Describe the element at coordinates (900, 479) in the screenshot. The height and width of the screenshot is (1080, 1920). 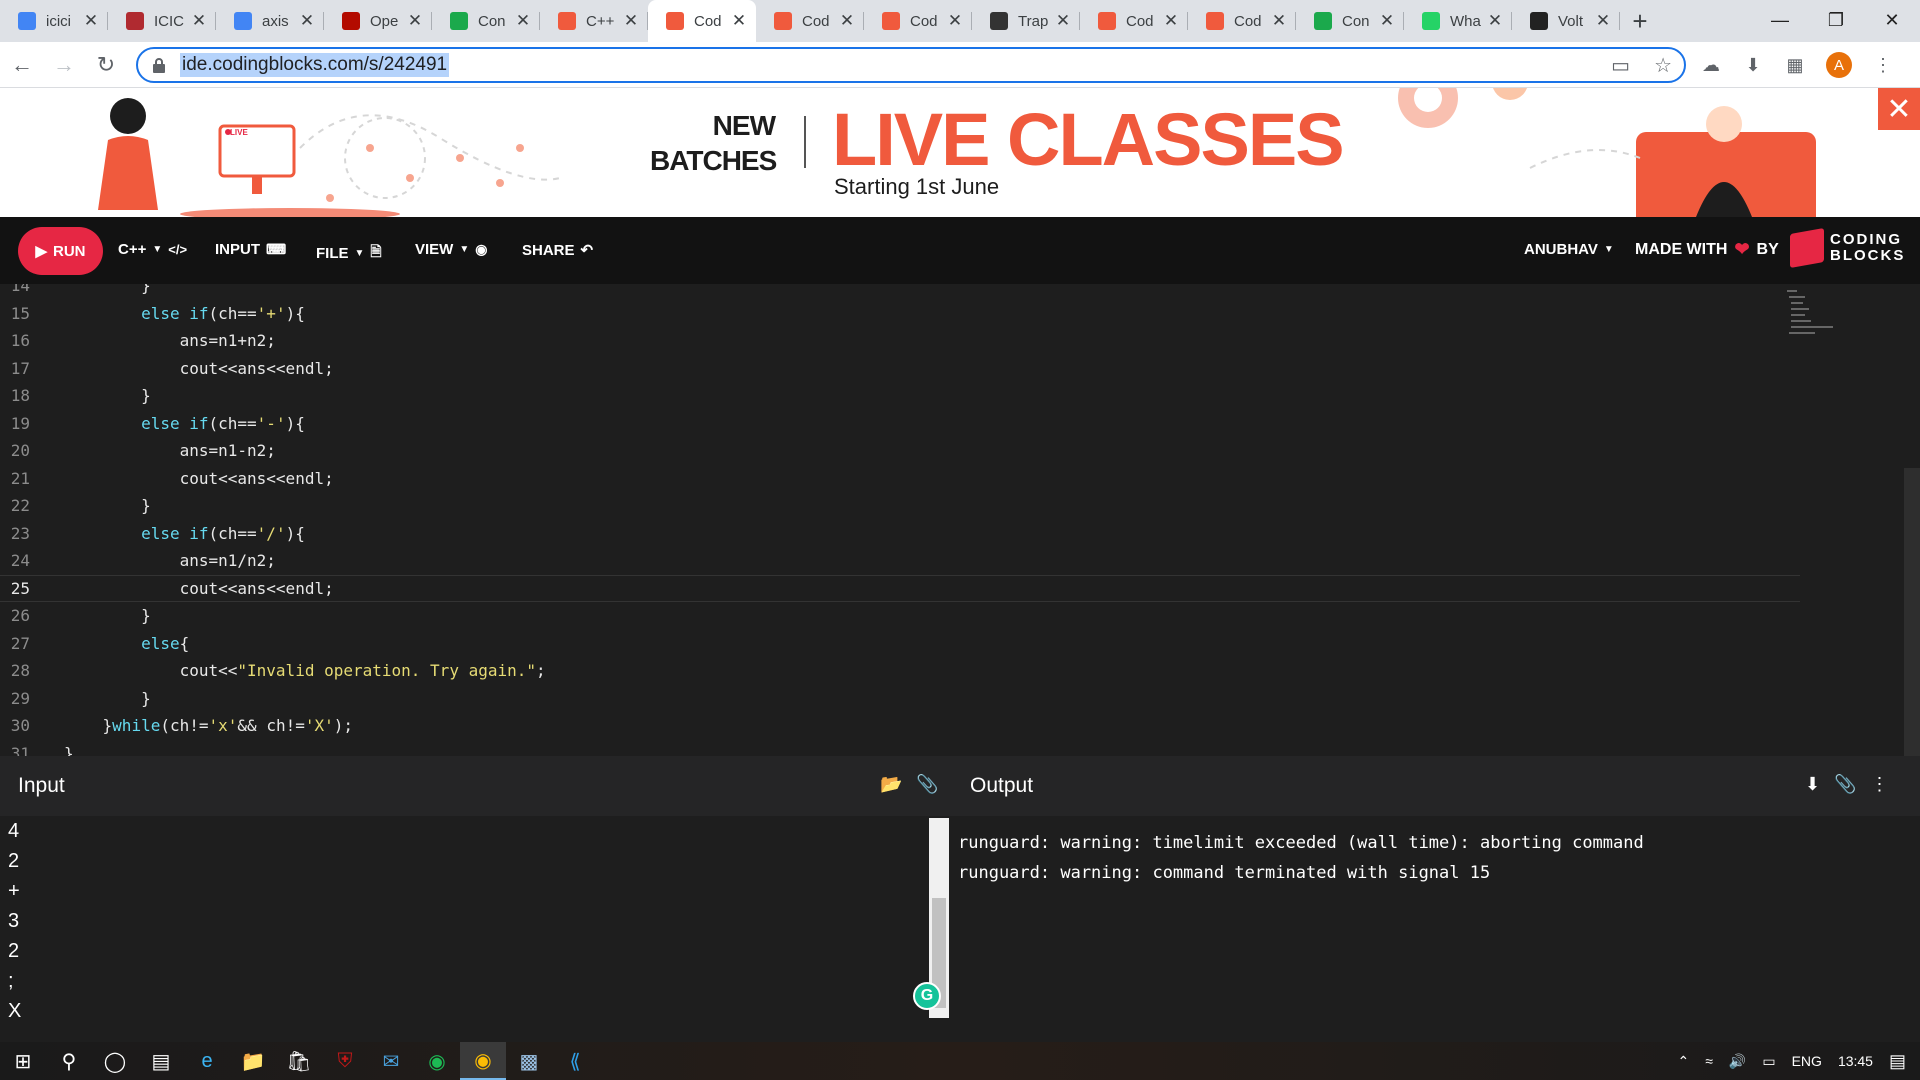
I see `code-line: 21 cout<<ans<<endl;` at that location.